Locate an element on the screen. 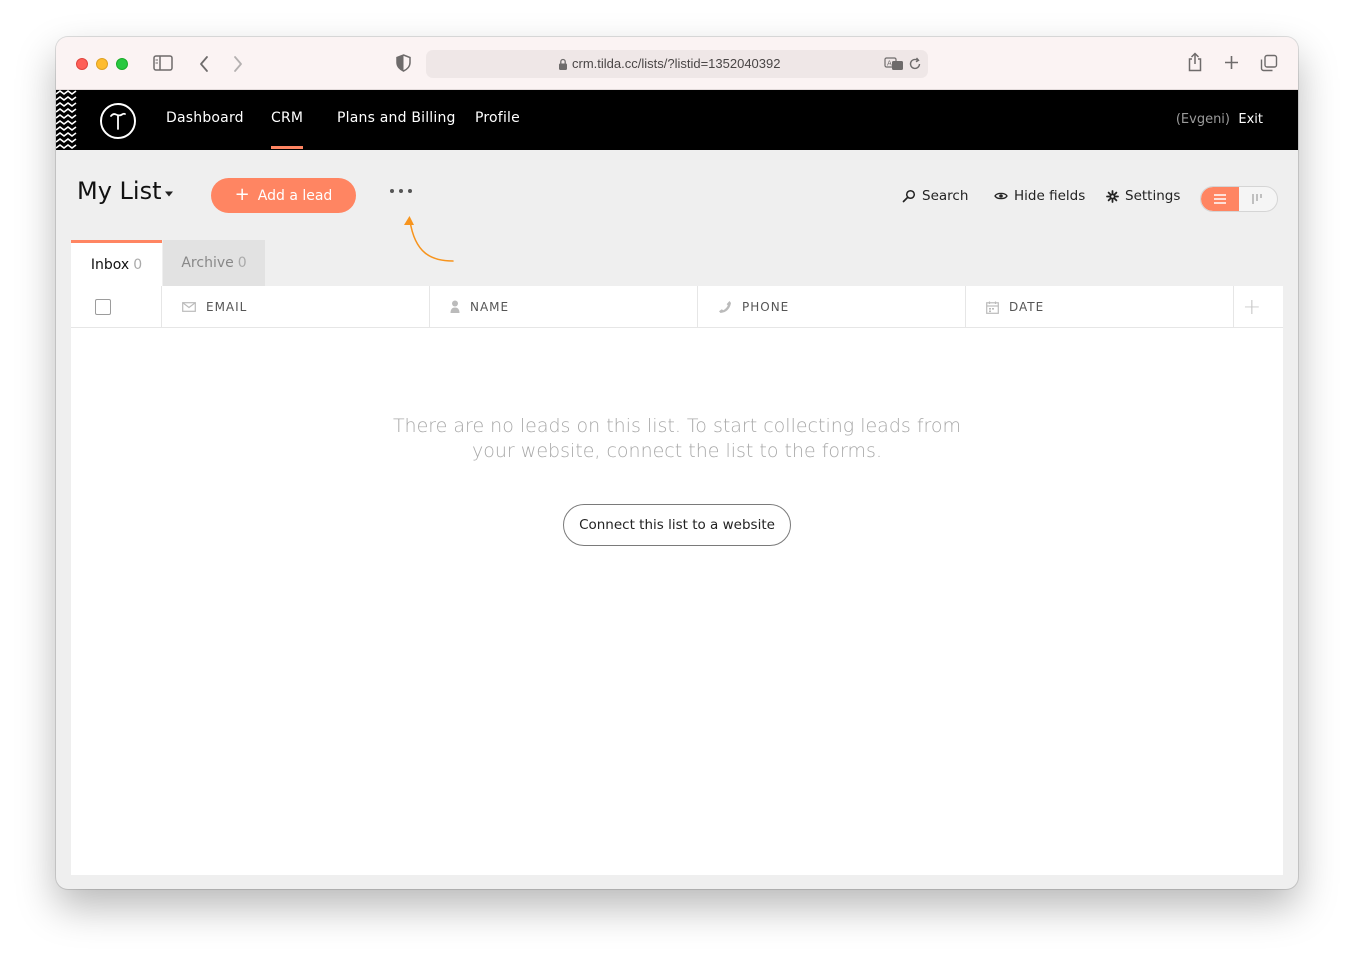  tab-archive-label: Archive is located at coordinates (207, 263).